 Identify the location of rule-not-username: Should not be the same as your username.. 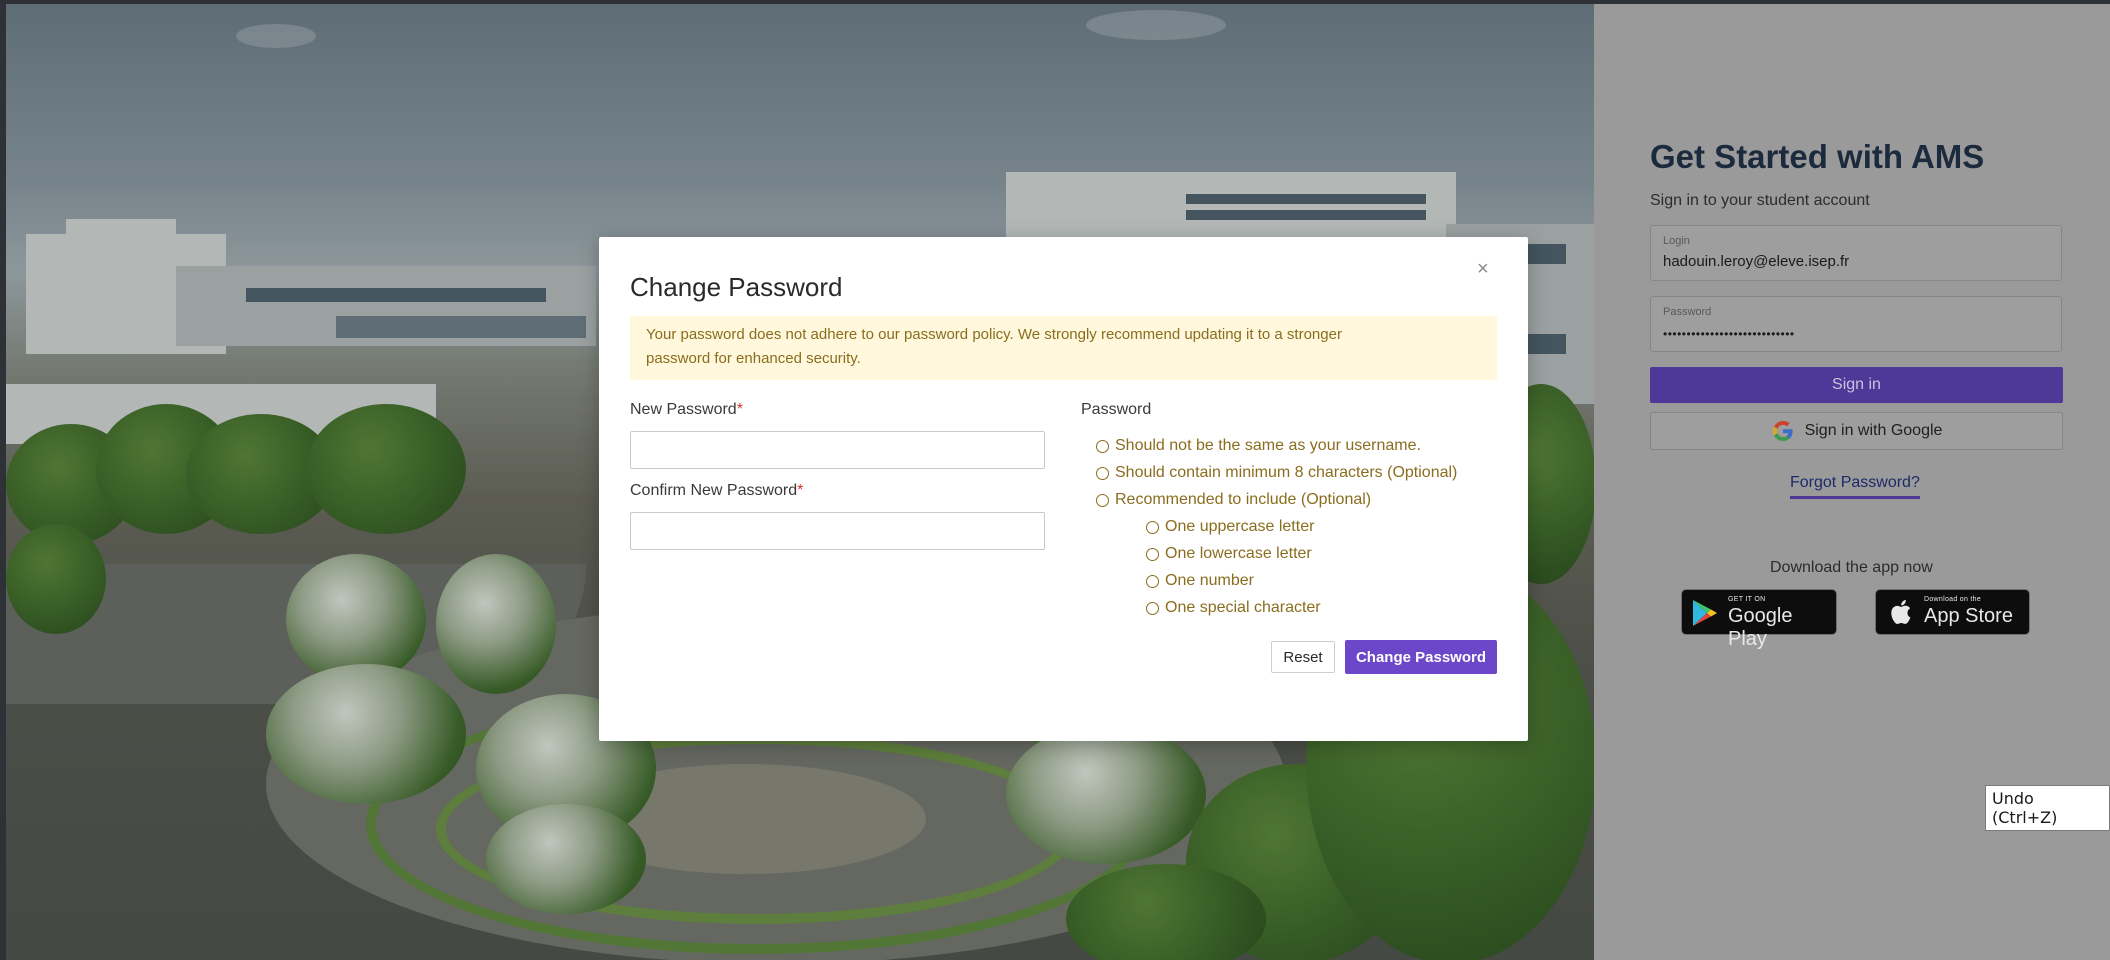
(1258, 446).